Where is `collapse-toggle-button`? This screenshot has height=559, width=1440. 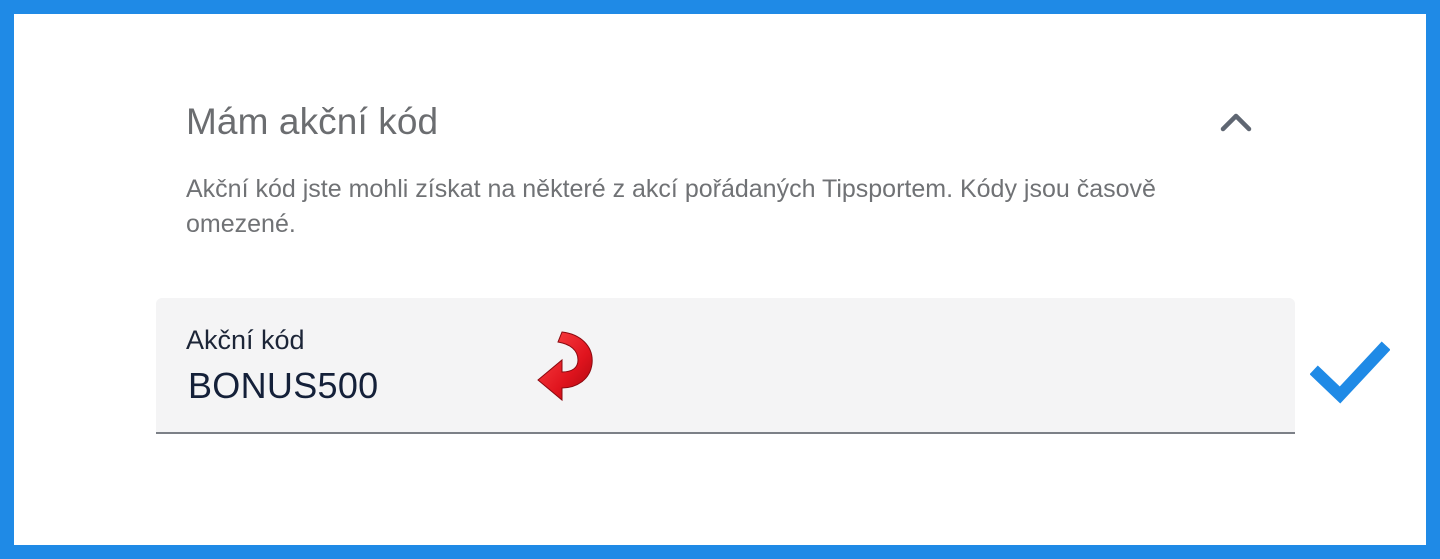
collapse-toggle-button is located at coordinates (1236, 122).